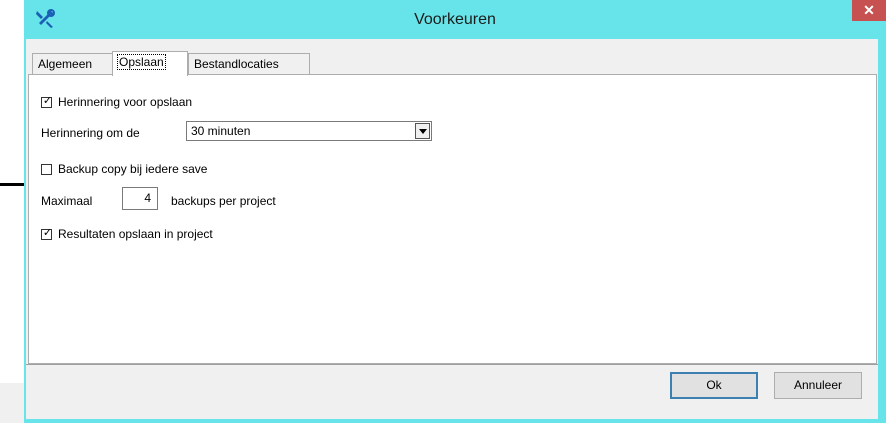  I want to click on backup-checkbox-label: Backup copy bij iedere save, so click(133, 169).